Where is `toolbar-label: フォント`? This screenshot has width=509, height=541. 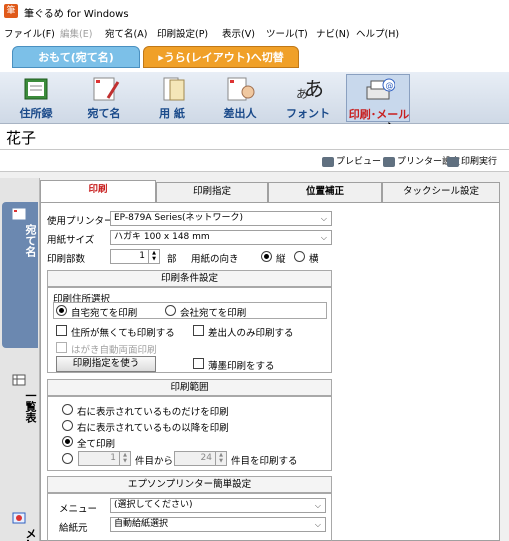 toolbar-label: フォント is located at coordinates (308, 113).